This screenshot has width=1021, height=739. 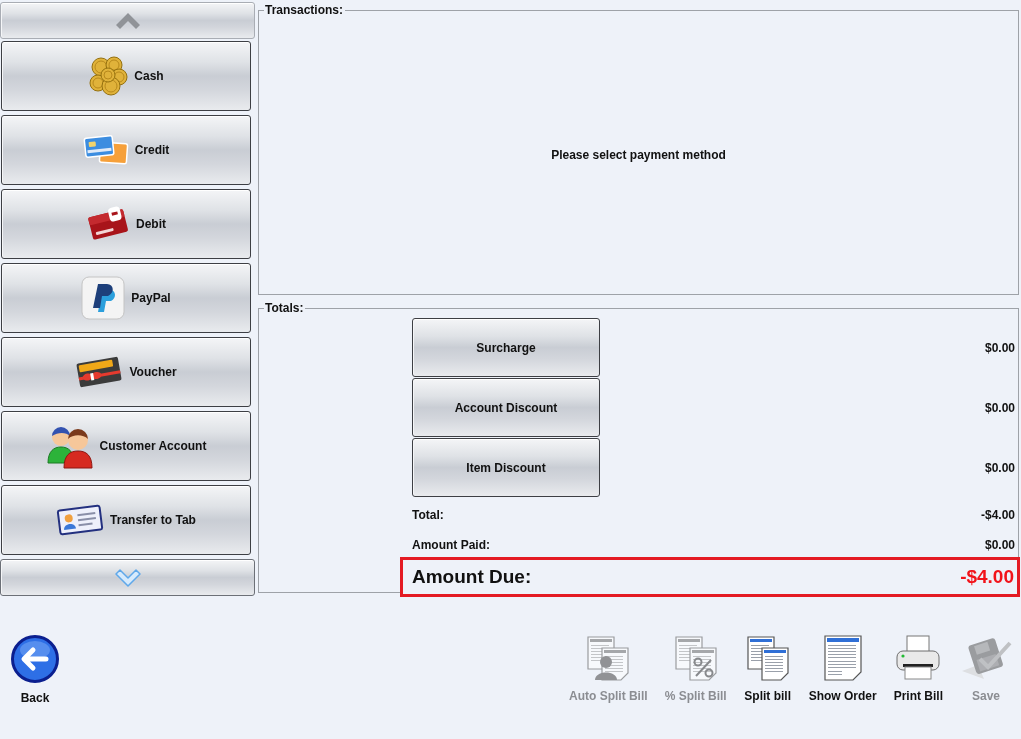 I want to click on payment-method-button: Debit, so click(x=126, y=224).